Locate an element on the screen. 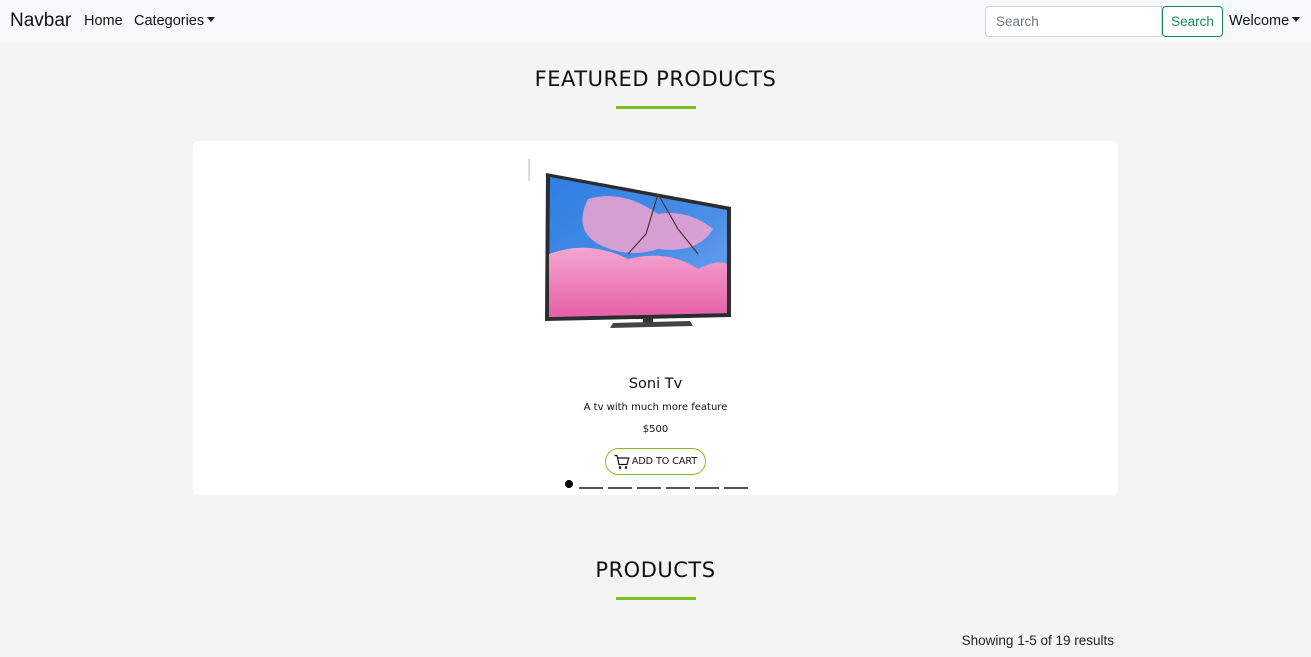  carousel-indicators is located at coordinates (656, 486).